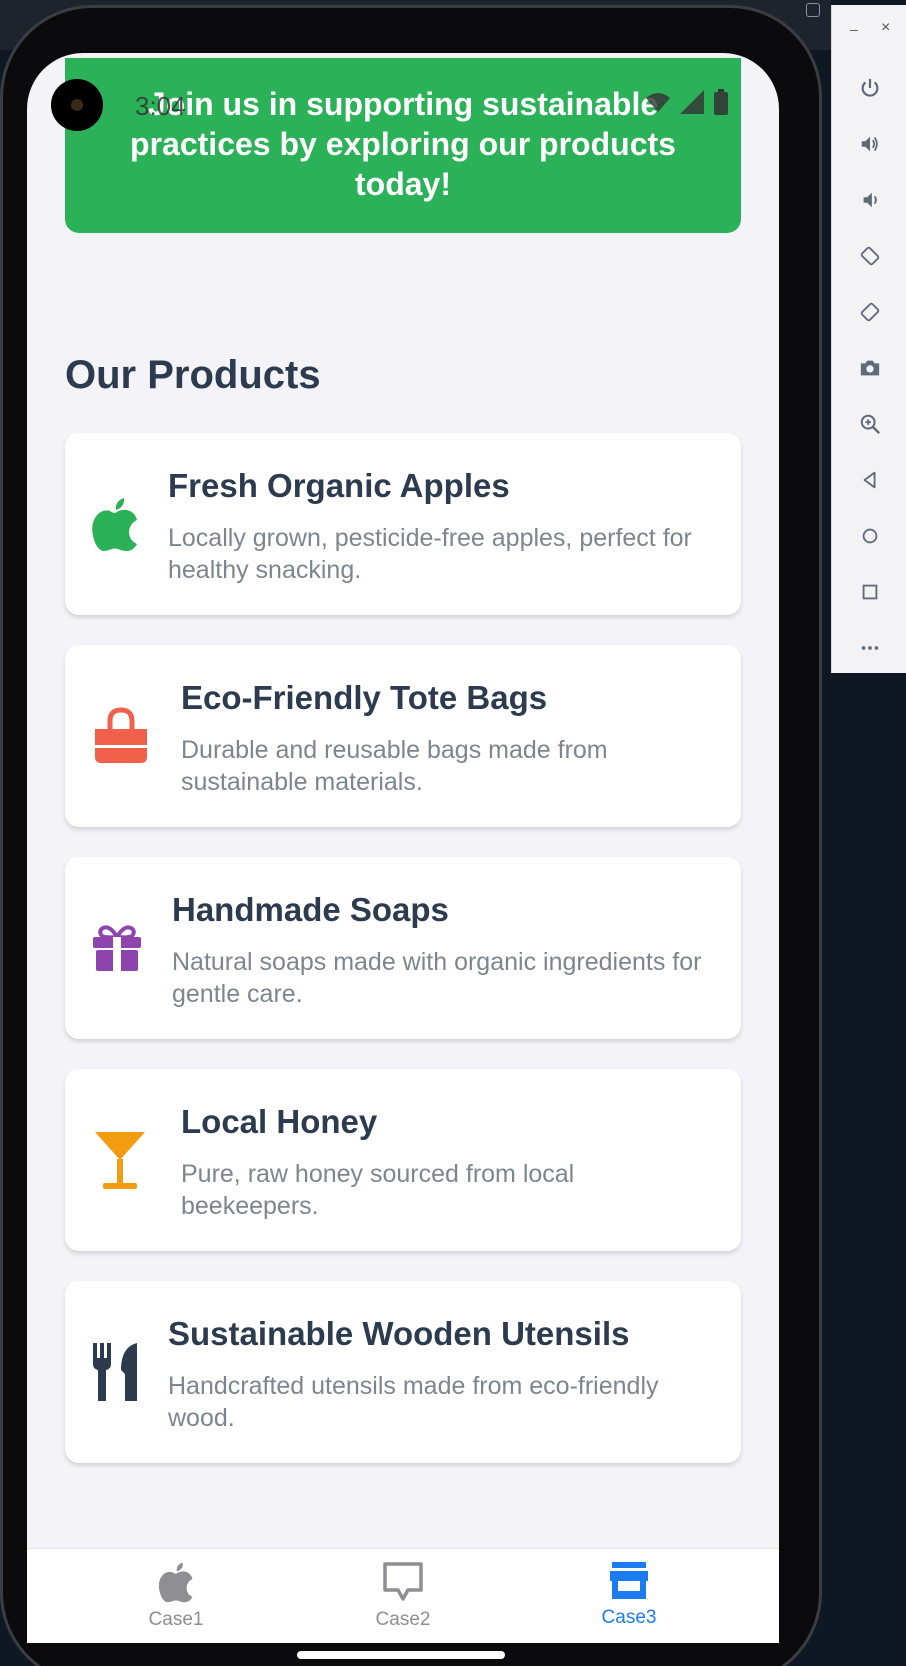  Describe the element at coordinates (176, 1619) in the screenshot. I see `tab-label: Case1` at that location.